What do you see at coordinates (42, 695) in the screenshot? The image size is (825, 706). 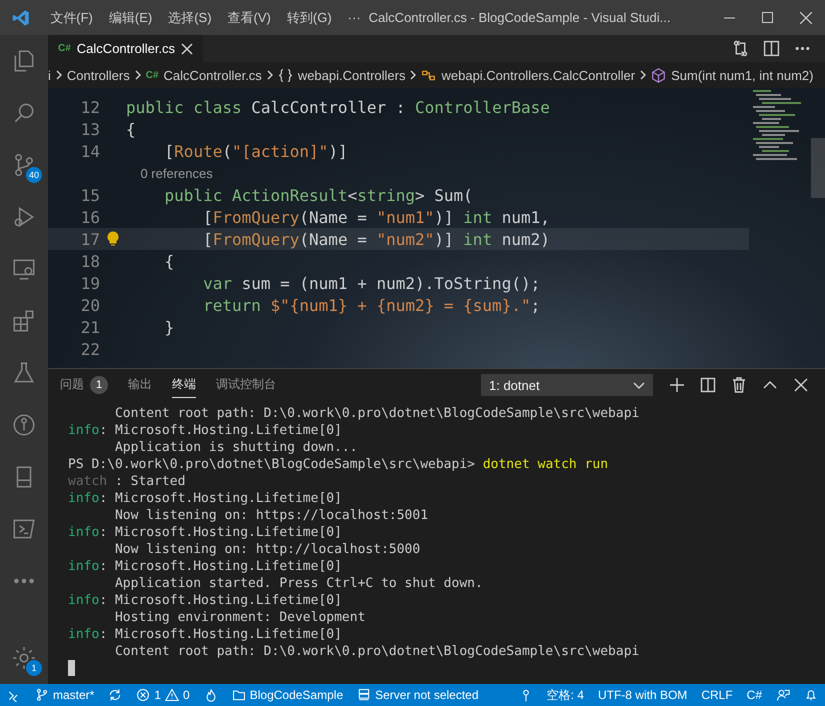 I see `branch-icon` at bounding box center [42, 695].